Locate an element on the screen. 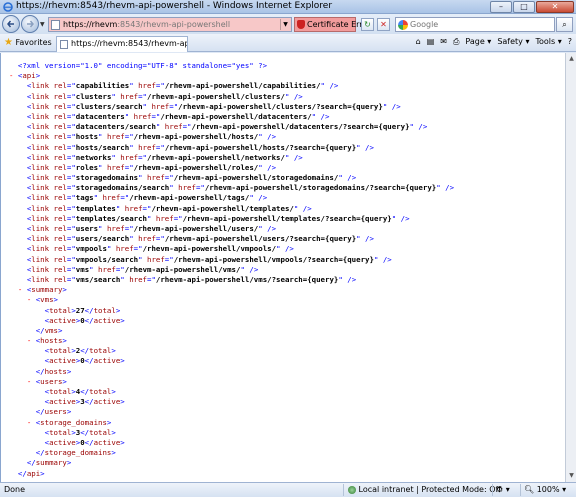 The image size is (576, 497). link-rel: vms is located at coordinates (82, 269).